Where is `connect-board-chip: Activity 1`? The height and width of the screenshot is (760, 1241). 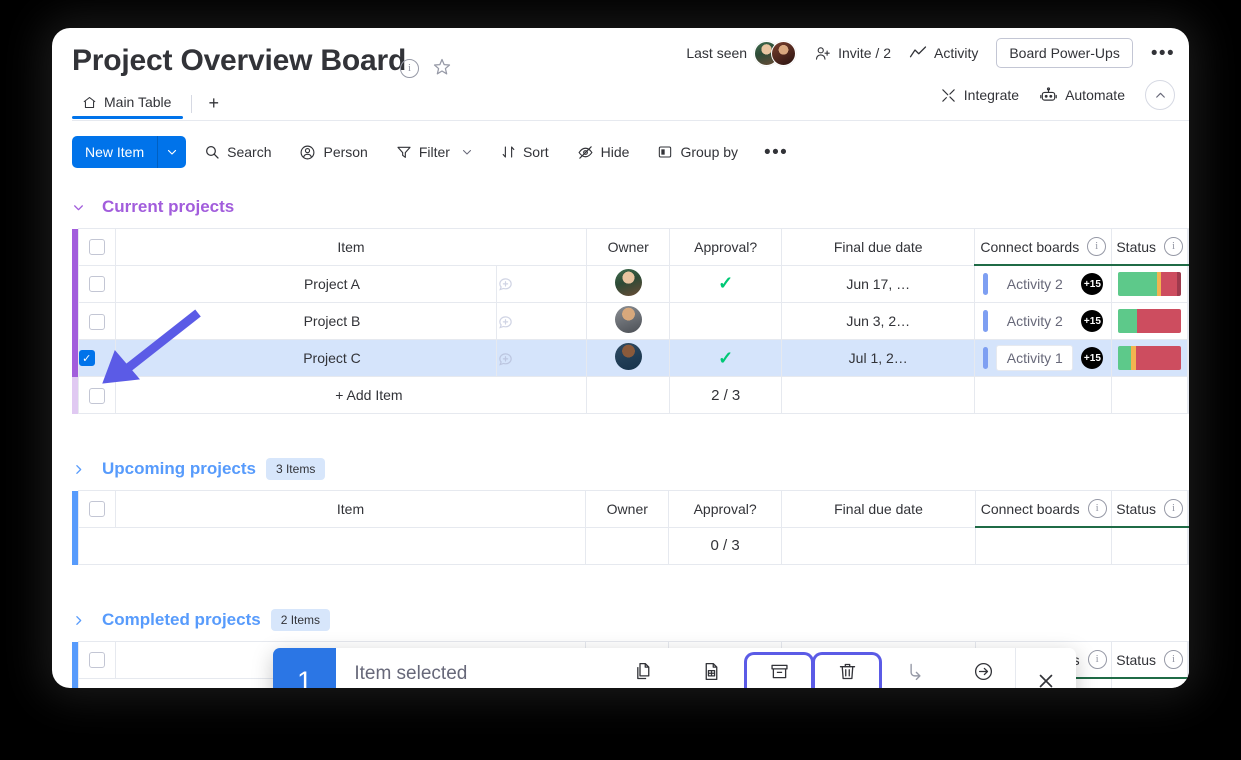
connect-board-chip: Activity 1 is located at coordinates (1035, 358).